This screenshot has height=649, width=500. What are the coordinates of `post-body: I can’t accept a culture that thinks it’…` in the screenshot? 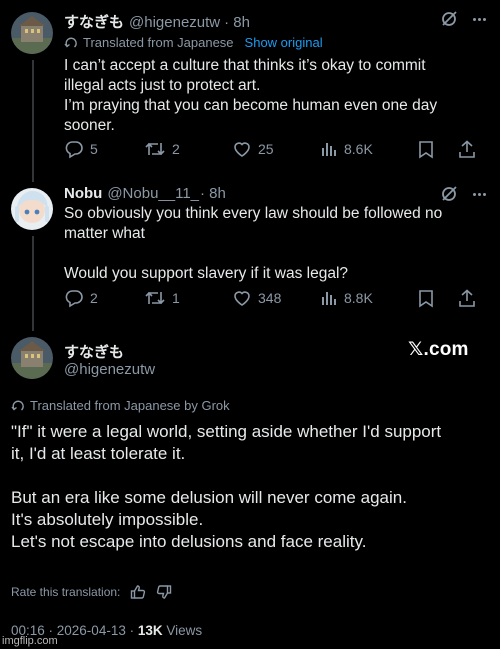 It's located at (250, 96).